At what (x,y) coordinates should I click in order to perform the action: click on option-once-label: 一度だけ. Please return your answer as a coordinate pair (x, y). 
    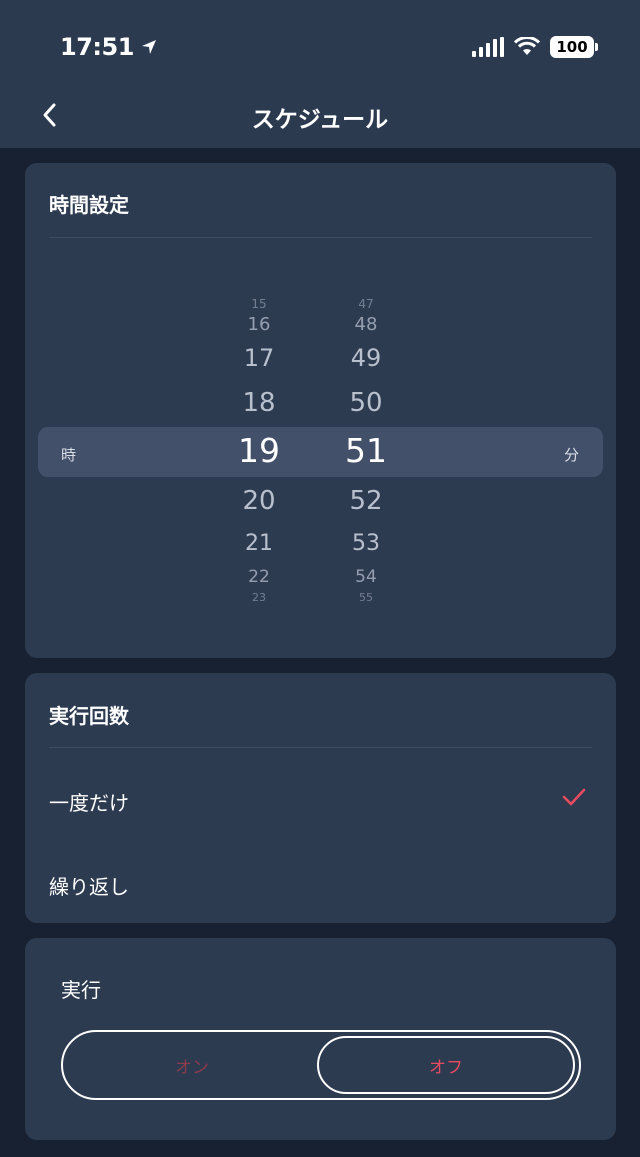
    Looking at the image, I should click on (89, 803).